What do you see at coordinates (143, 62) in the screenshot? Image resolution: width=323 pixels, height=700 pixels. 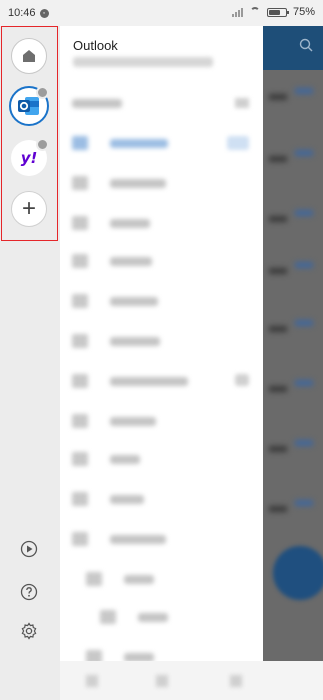 I see `account-email-redacted` at bounding box center [143, 62].